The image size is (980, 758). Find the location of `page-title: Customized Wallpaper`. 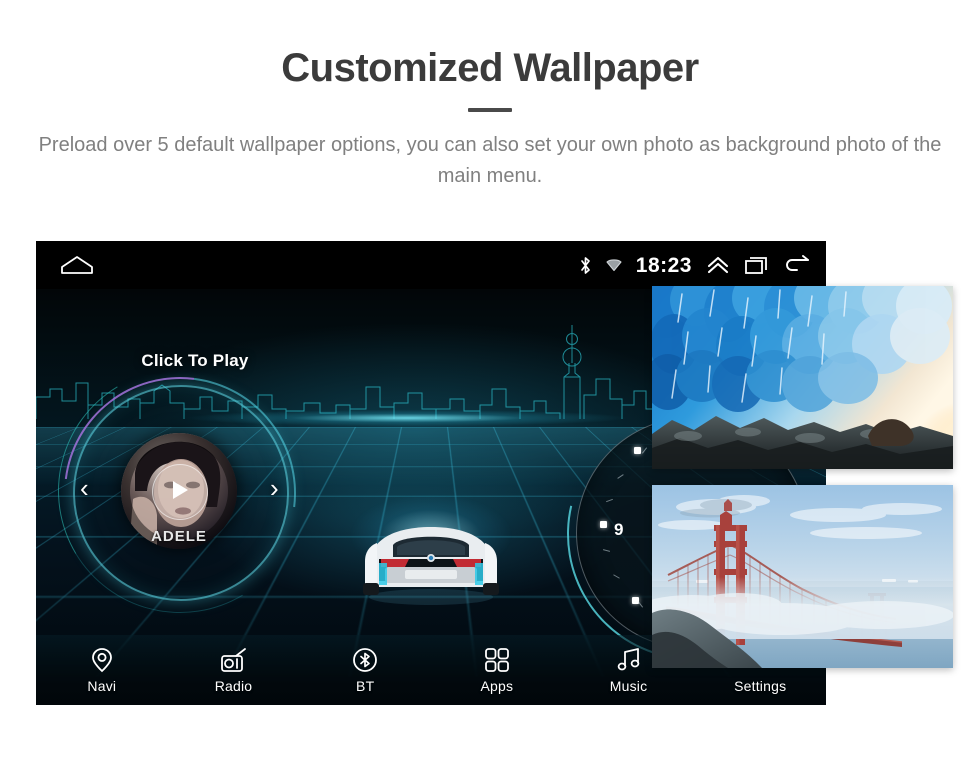

page-title: Customized Wallpaper is located at coordinates (490, 68).